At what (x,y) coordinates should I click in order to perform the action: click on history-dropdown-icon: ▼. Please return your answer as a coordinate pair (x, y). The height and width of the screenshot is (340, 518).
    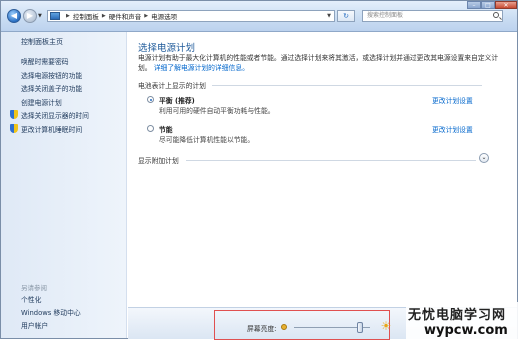
    Looking at the image, I should click on (40, 16).